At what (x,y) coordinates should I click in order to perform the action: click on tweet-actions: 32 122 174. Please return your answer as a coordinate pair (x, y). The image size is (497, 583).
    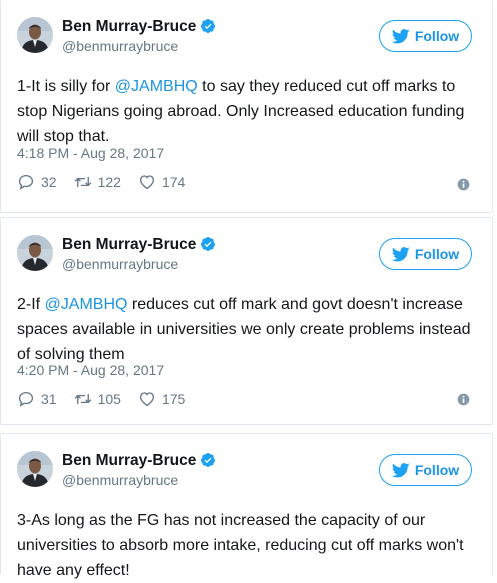
    Looking at the image, I should click on (109, 182).